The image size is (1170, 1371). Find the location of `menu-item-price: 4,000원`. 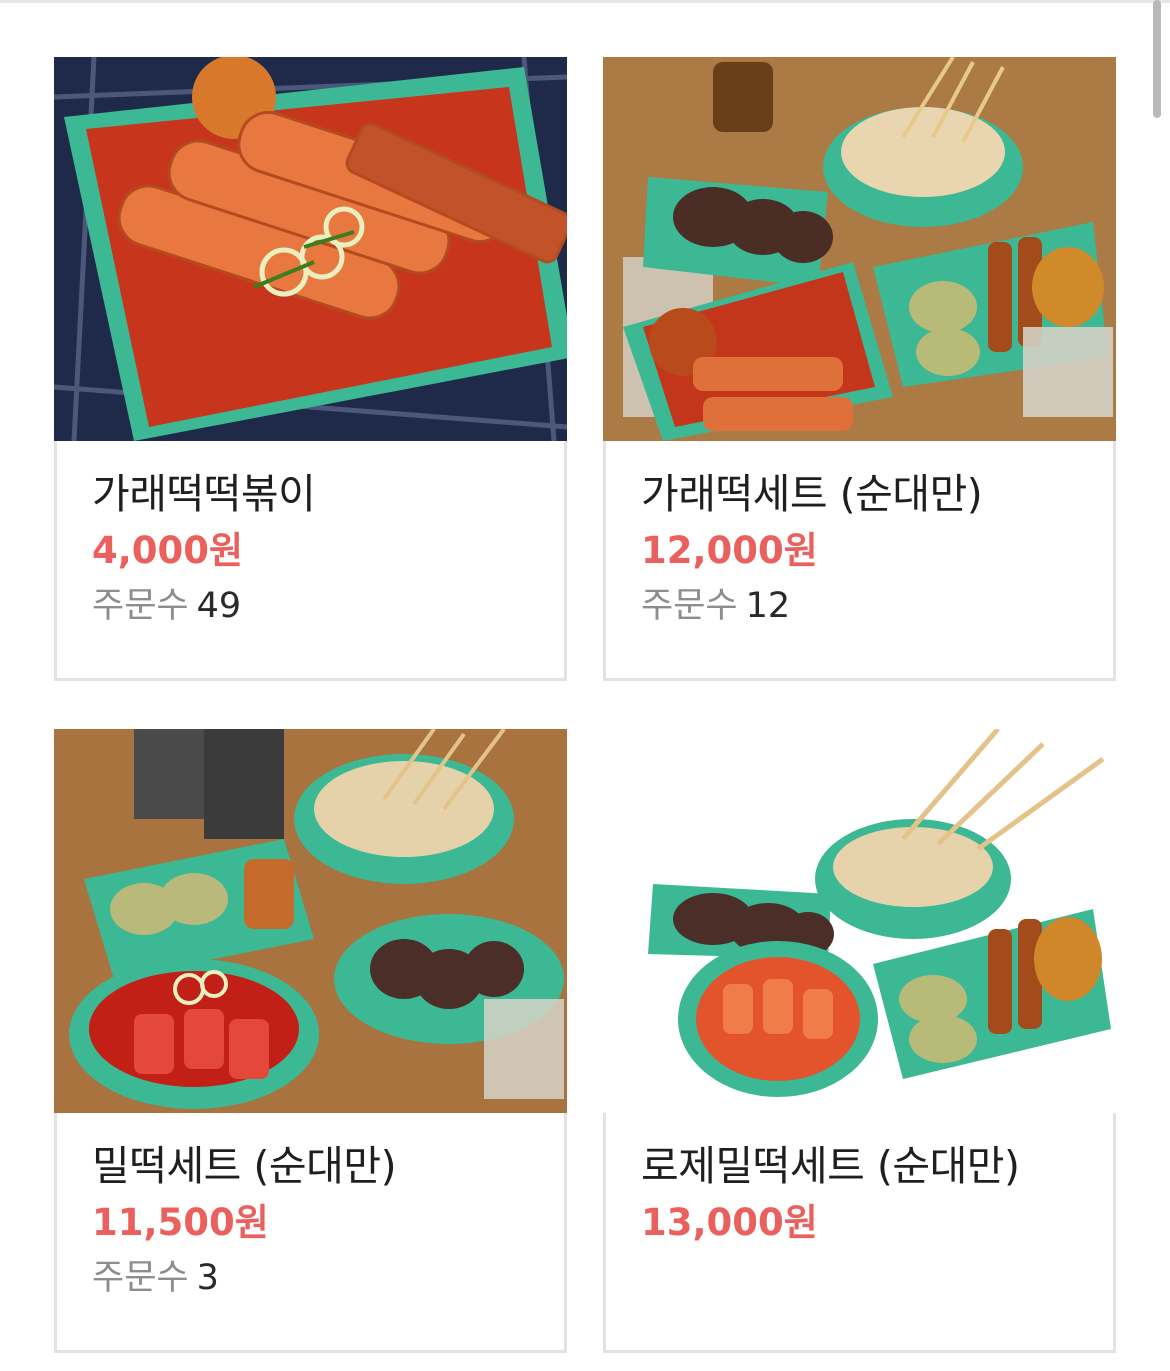

menu-item-price: 4,000원 is located at coordinates (168, 550).